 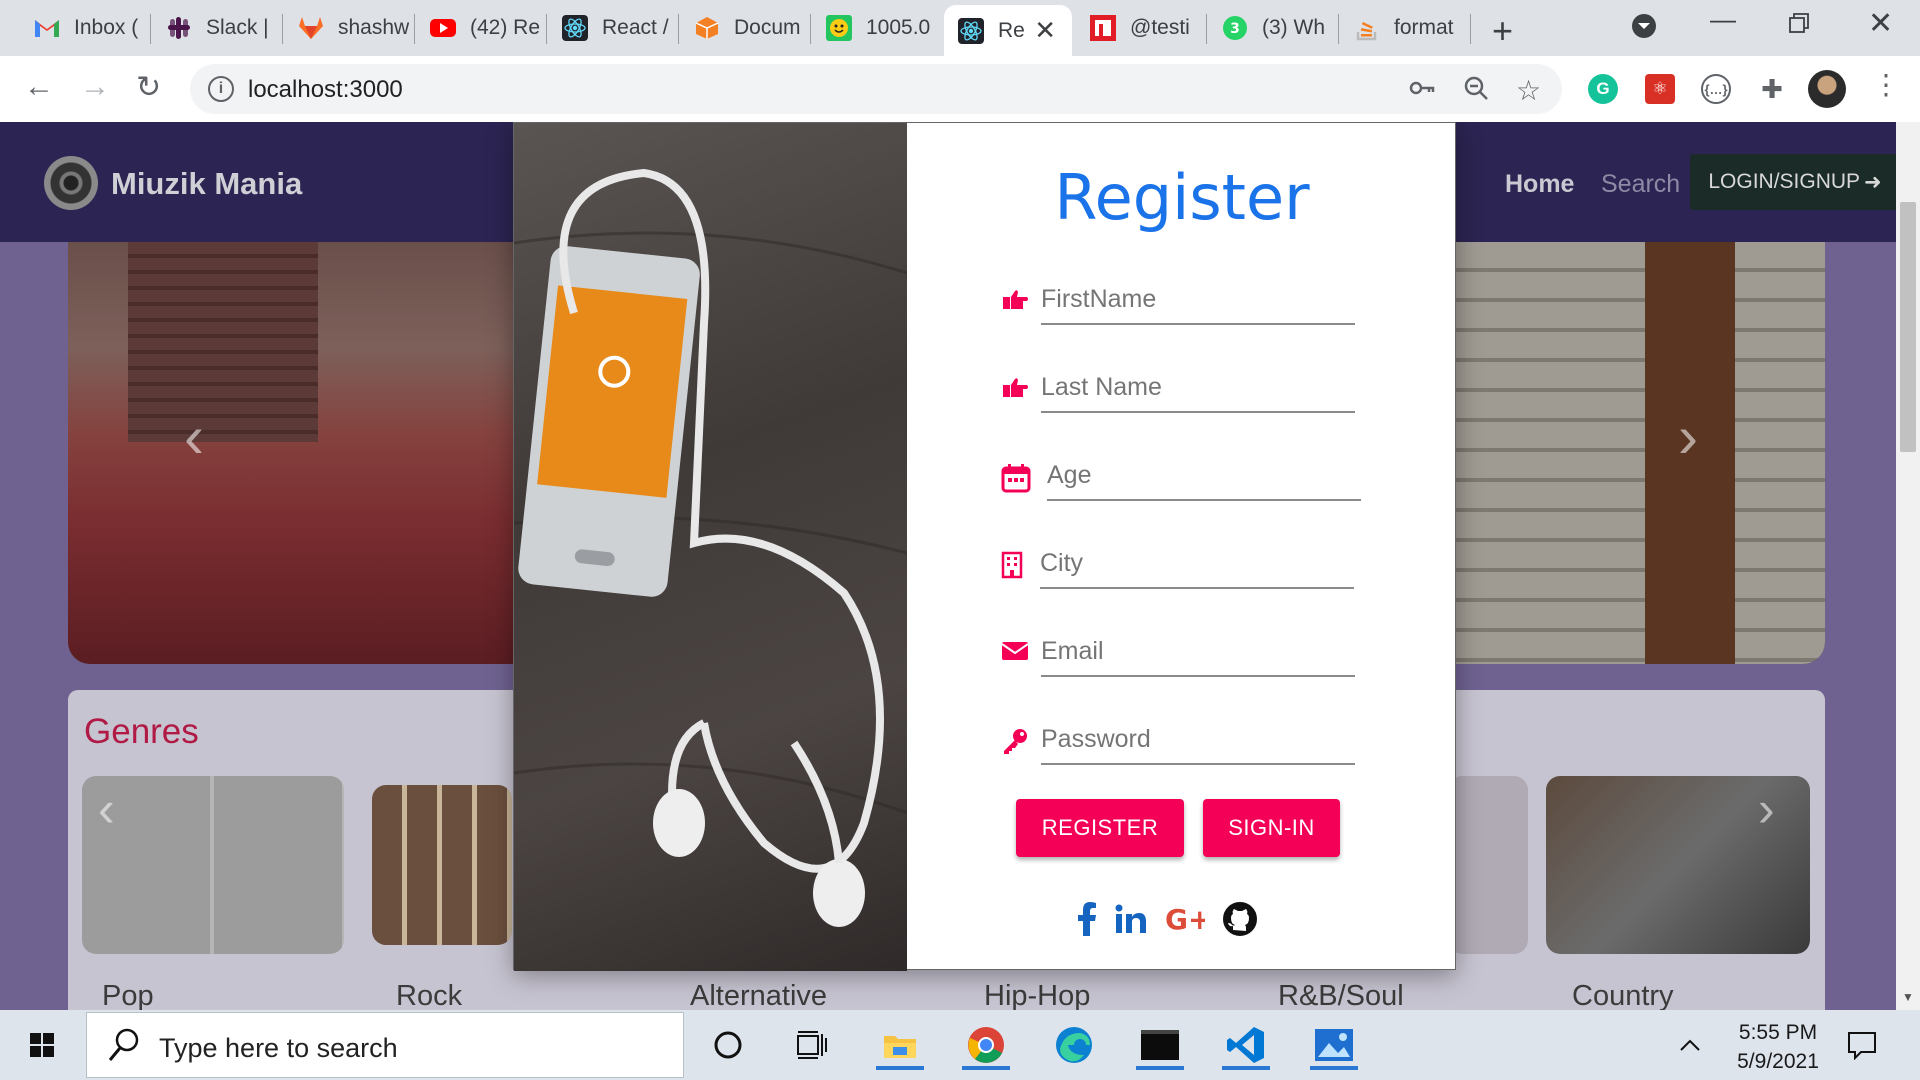 What do you see at coordinates (1862, 1045) in the screenshot?
I see `notification-center-icon` at bounding box center [1862, 1045].